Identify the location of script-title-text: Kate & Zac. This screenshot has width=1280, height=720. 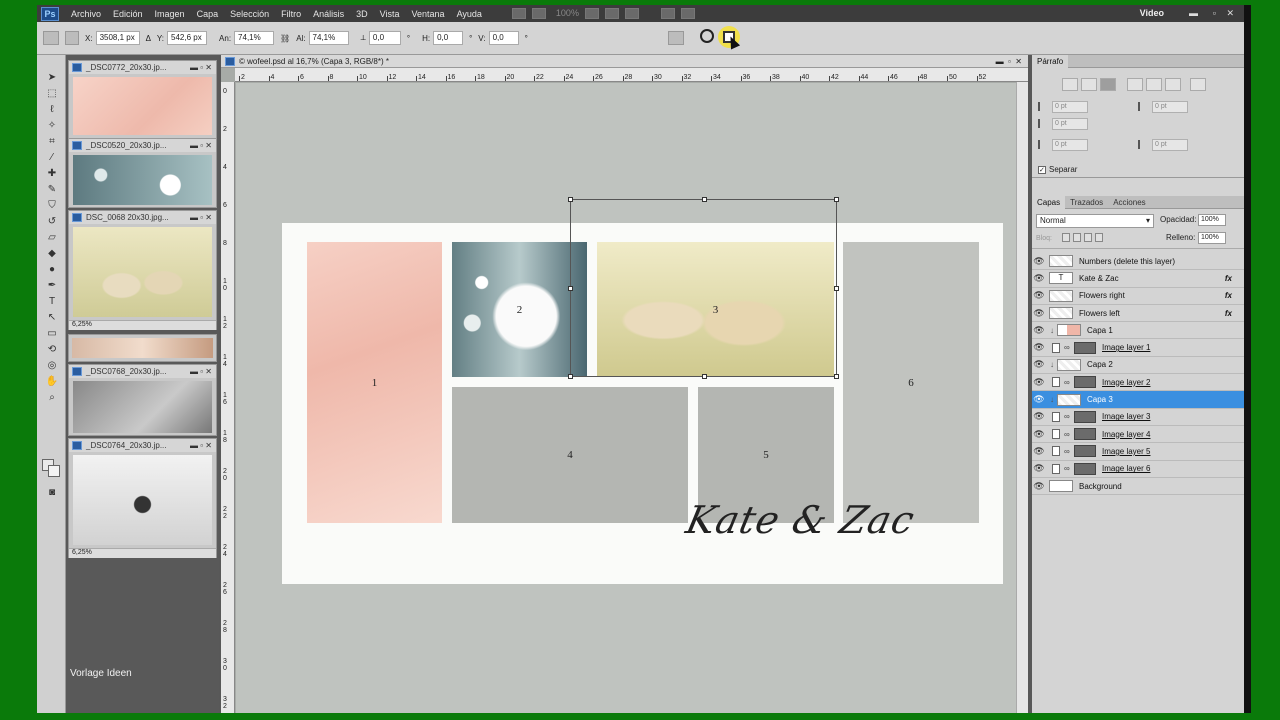
(800, 520).